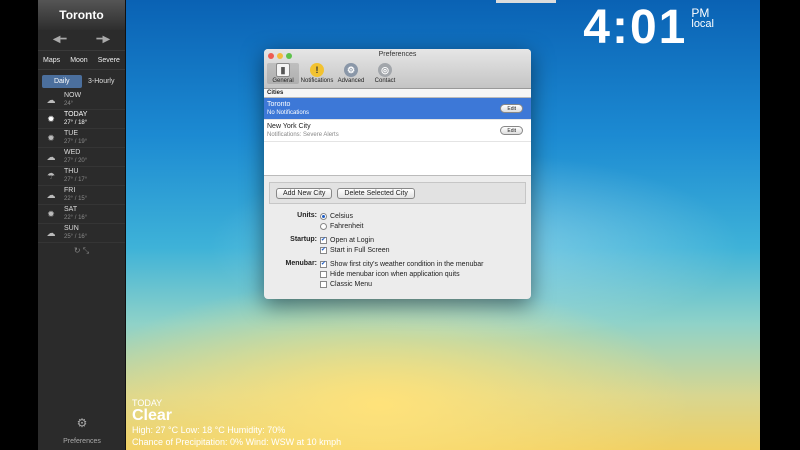 Image resolution: width=800 pixels, height=450 pixels. I want to click on window-title: Preferences, so click(397, 54).